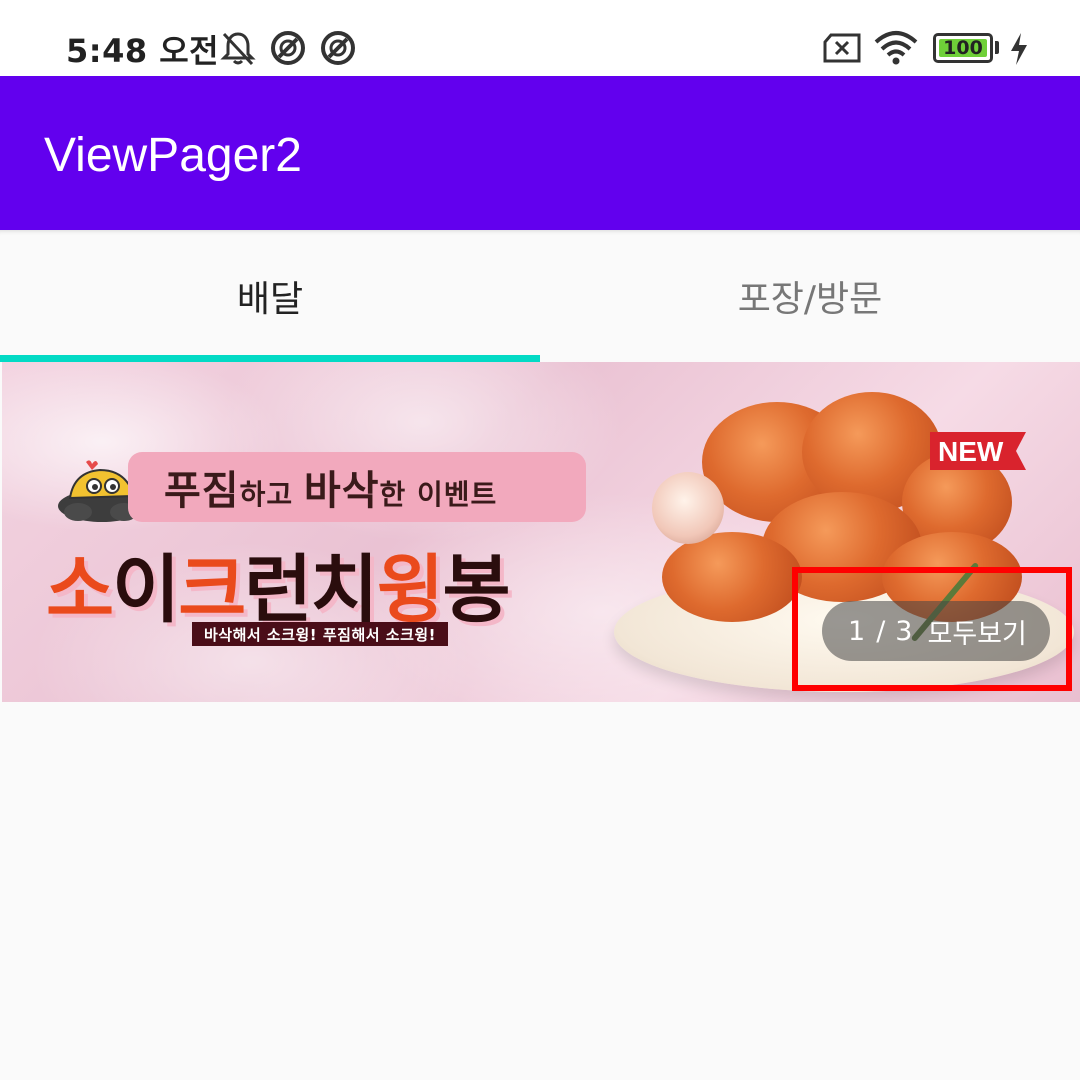 Image resolution: width=1080 pixels, height=1080 pixels. I want to click on notifications-off-icon, so click(238, 49).